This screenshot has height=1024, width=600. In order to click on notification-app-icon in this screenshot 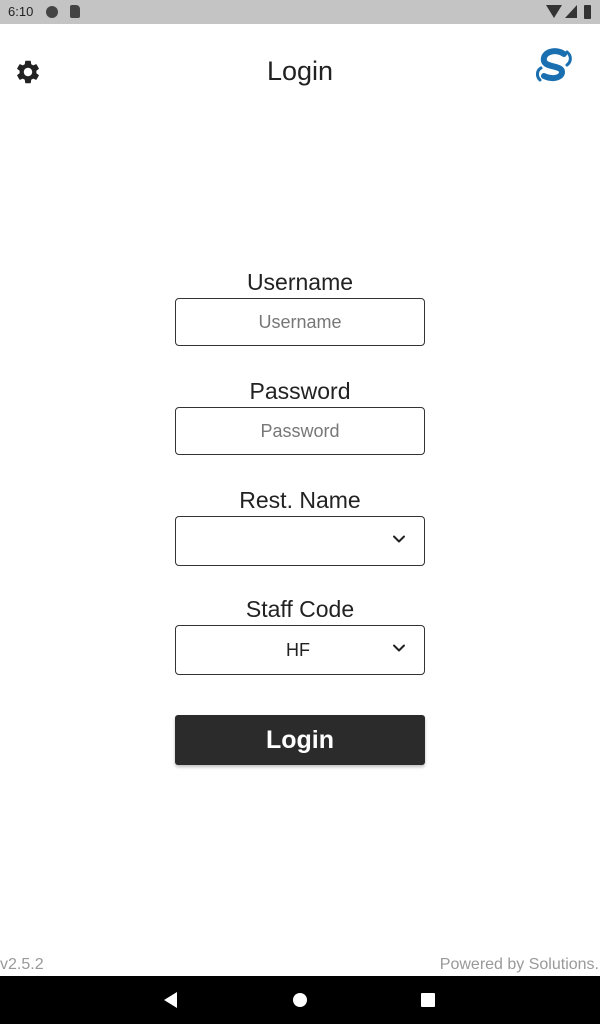, I will do `click(52, 12)`.